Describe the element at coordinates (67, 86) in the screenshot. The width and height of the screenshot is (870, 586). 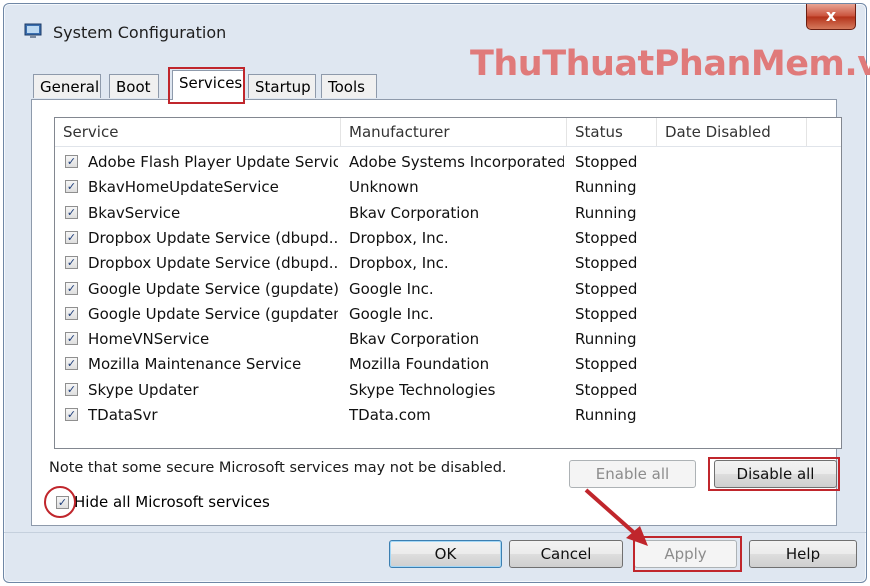
I see `tab-general: General` at that location.